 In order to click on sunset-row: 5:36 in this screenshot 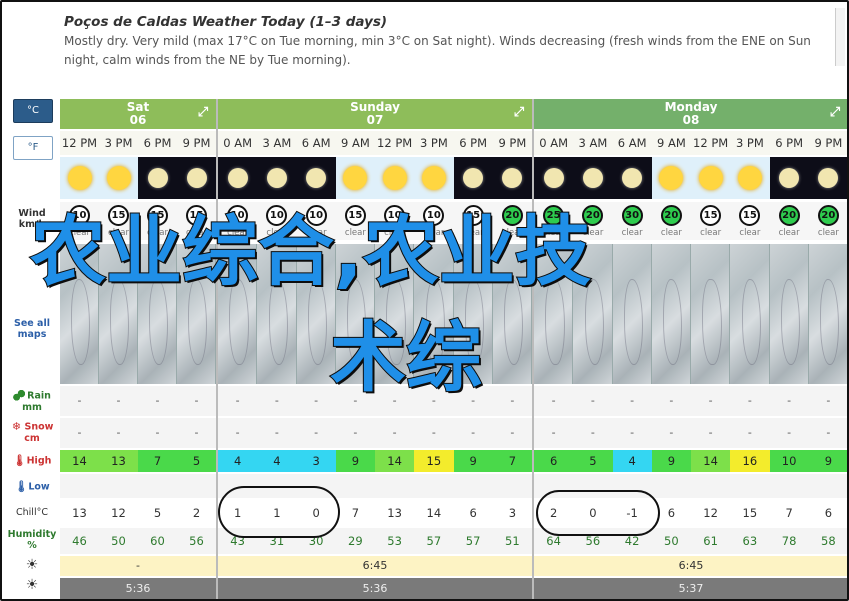, I will do `click(375, 588)`.